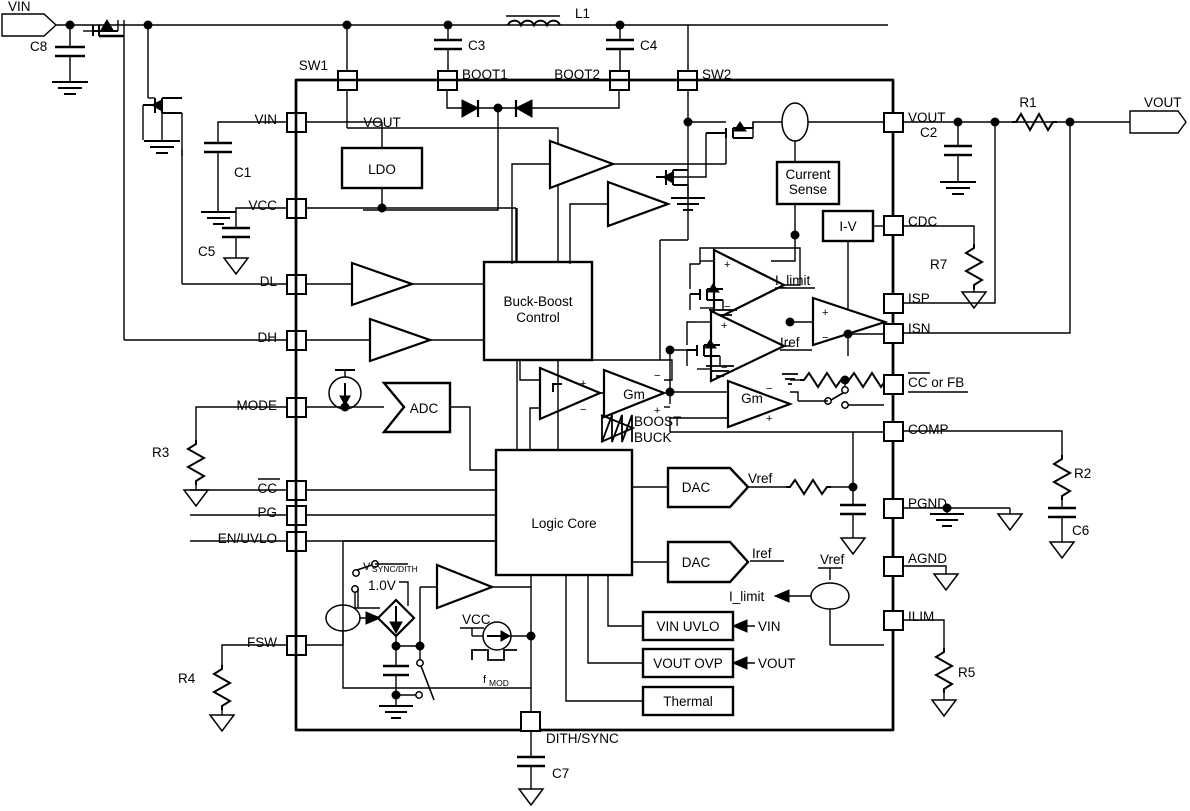 Image resolution: width=1190 pixels, height=811 pixels. I want to click on adc-label: ADC, so click(424, 408).